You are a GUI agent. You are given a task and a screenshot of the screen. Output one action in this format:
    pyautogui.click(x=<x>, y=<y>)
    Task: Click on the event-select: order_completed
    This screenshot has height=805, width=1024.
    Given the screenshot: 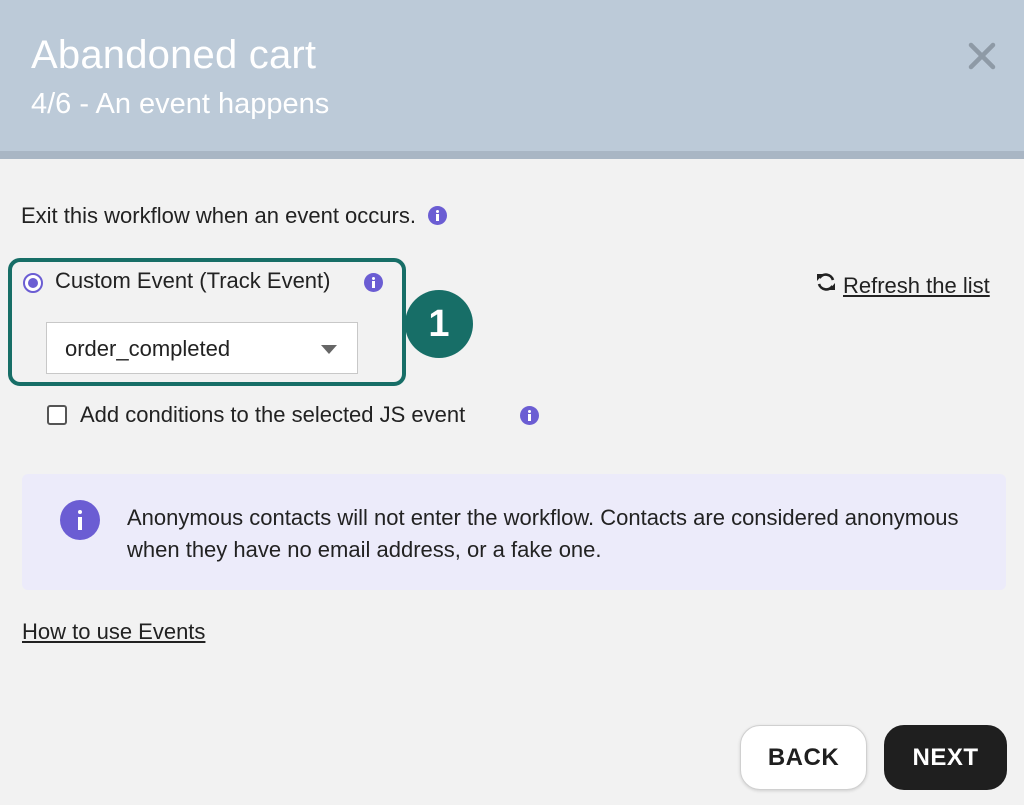 What is the action you would take?
    pyautogui.click(x=202, y=348)
    